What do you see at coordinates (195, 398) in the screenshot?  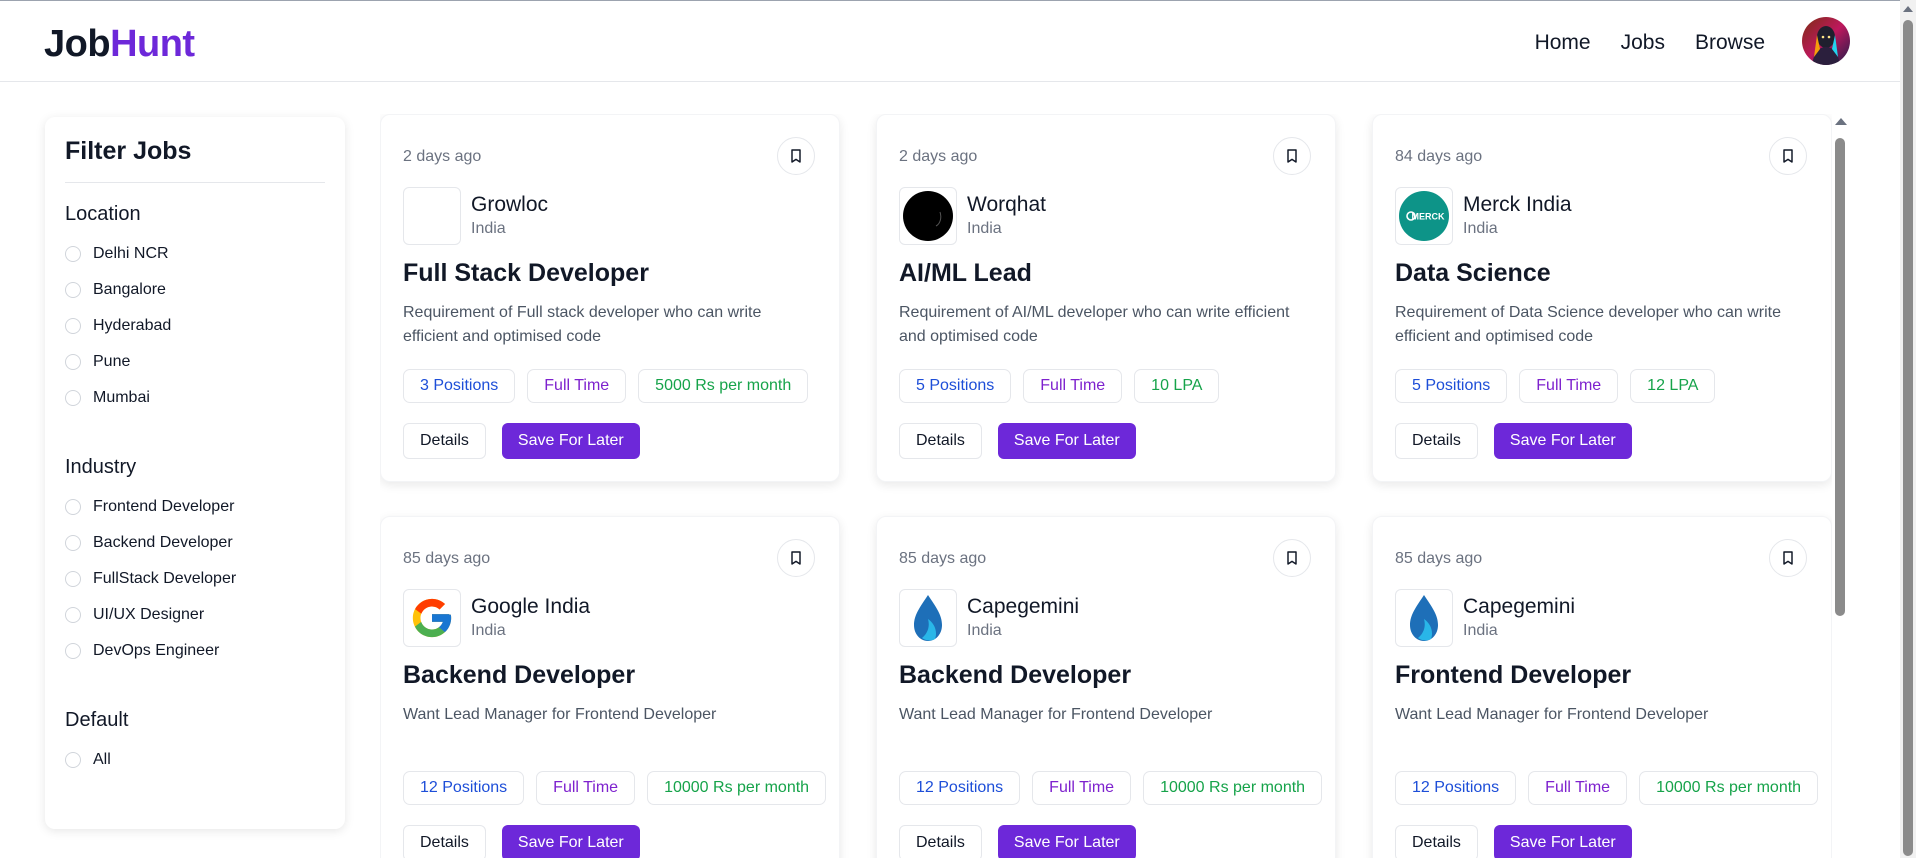 I see `filter-option-mumbai: Mumbai` at bounding box center [195, 398].